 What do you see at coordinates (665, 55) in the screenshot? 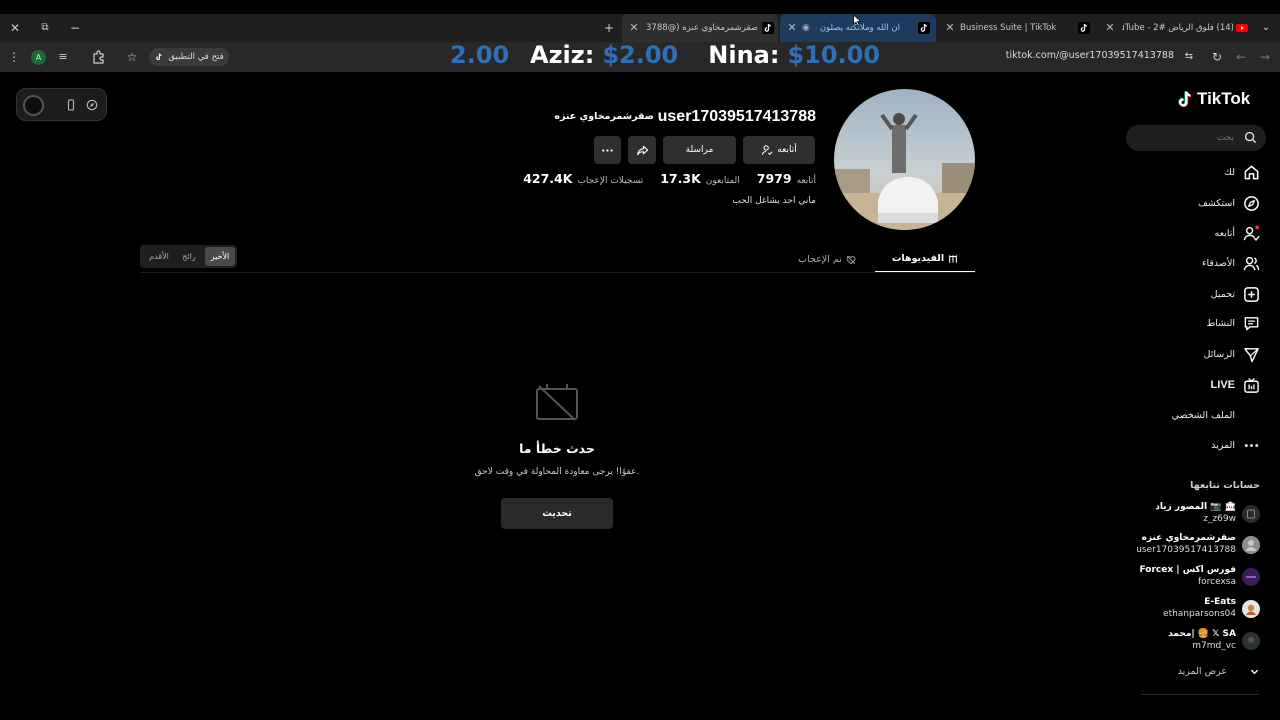
I see `stream-overlay: 2.00 Aziz: $2.00 Nina: $10.00` at bounding box center [665, 55].